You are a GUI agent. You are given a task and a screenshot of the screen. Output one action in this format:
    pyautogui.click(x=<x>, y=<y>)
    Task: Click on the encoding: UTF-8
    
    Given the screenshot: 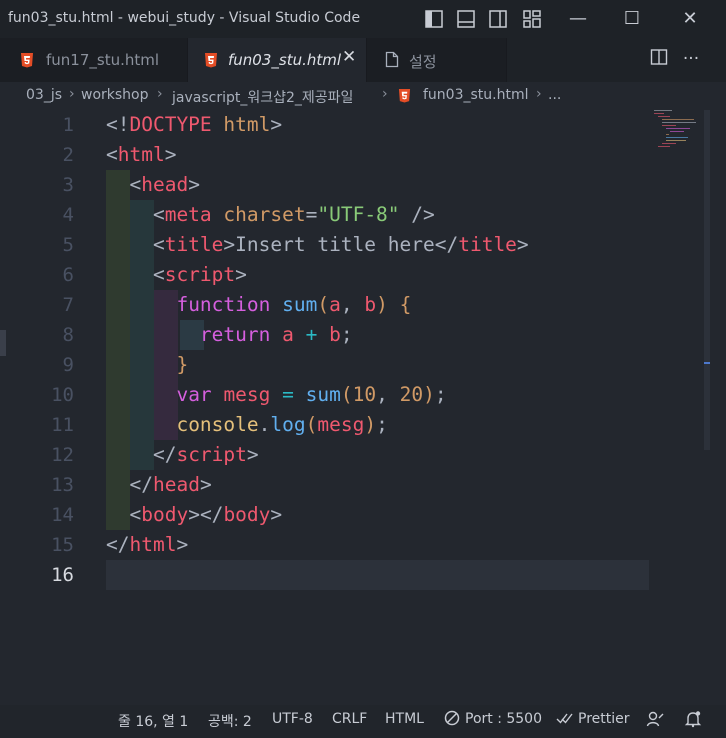 What is the action you would take?
    pyautogui.click(x=292, y=719)
    